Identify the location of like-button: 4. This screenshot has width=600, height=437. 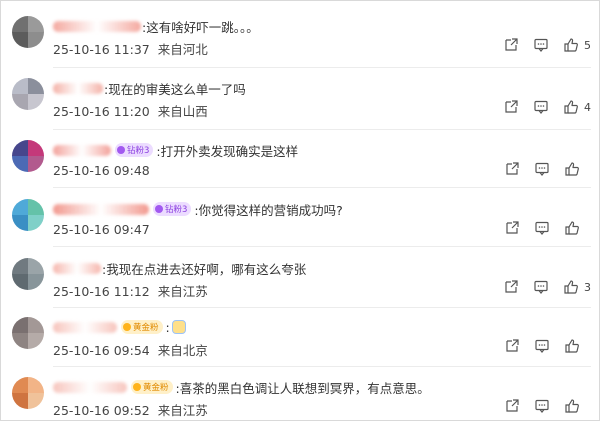
(577, 107).